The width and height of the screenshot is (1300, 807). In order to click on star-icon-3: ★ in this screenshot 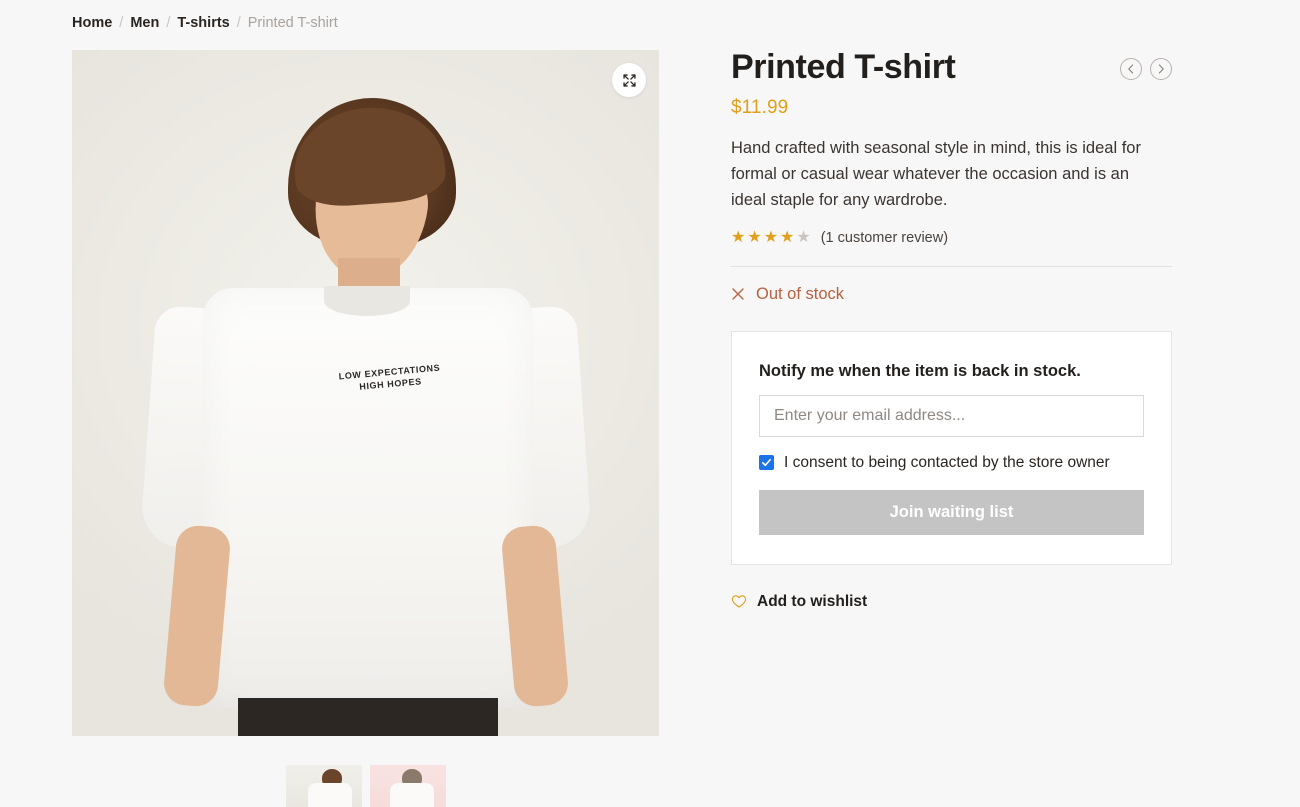, I will do `click(771, 237)`.